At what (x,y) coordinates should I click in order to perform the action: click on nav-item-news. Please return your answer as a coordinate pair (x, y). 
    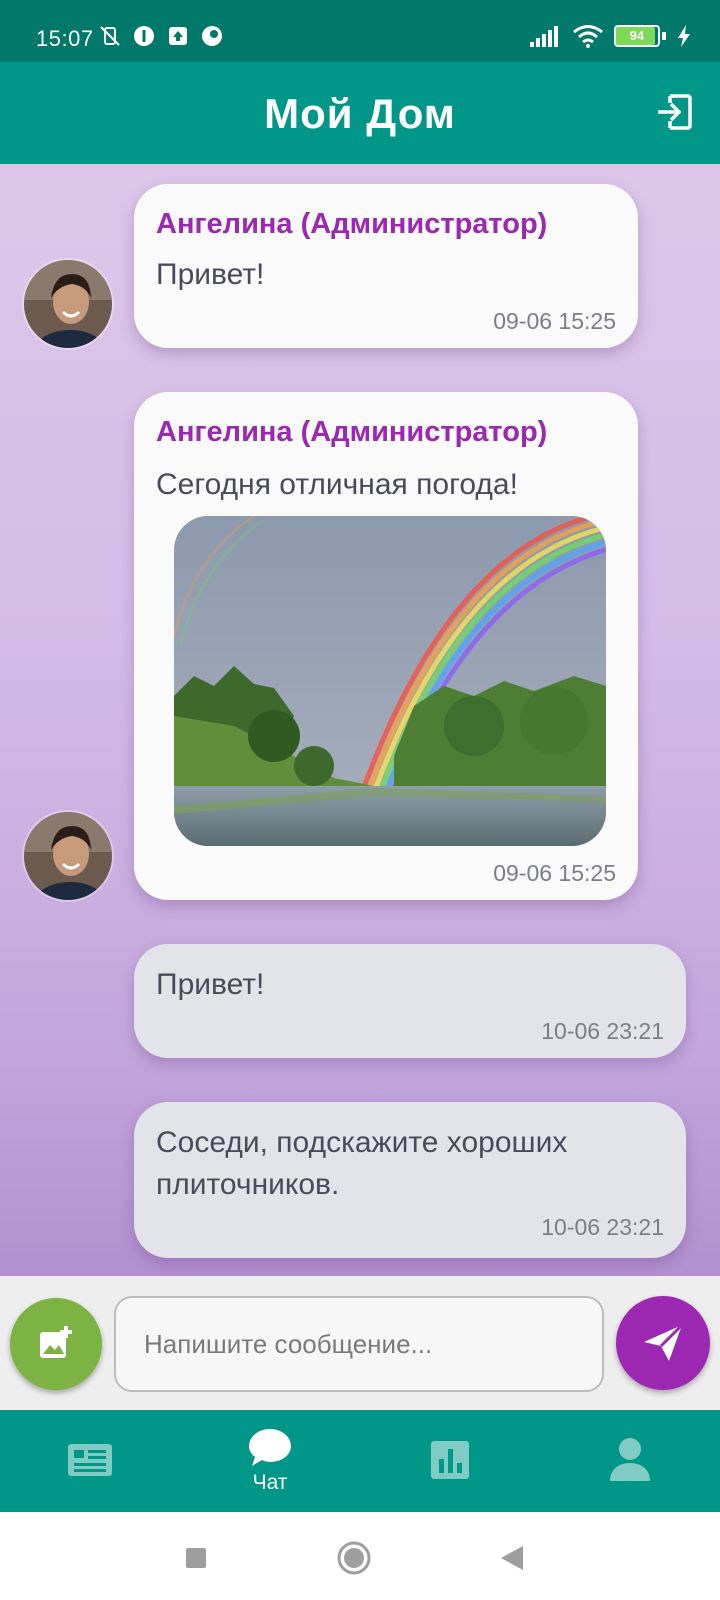
    Looking at the image, I should click on (90, 1461).